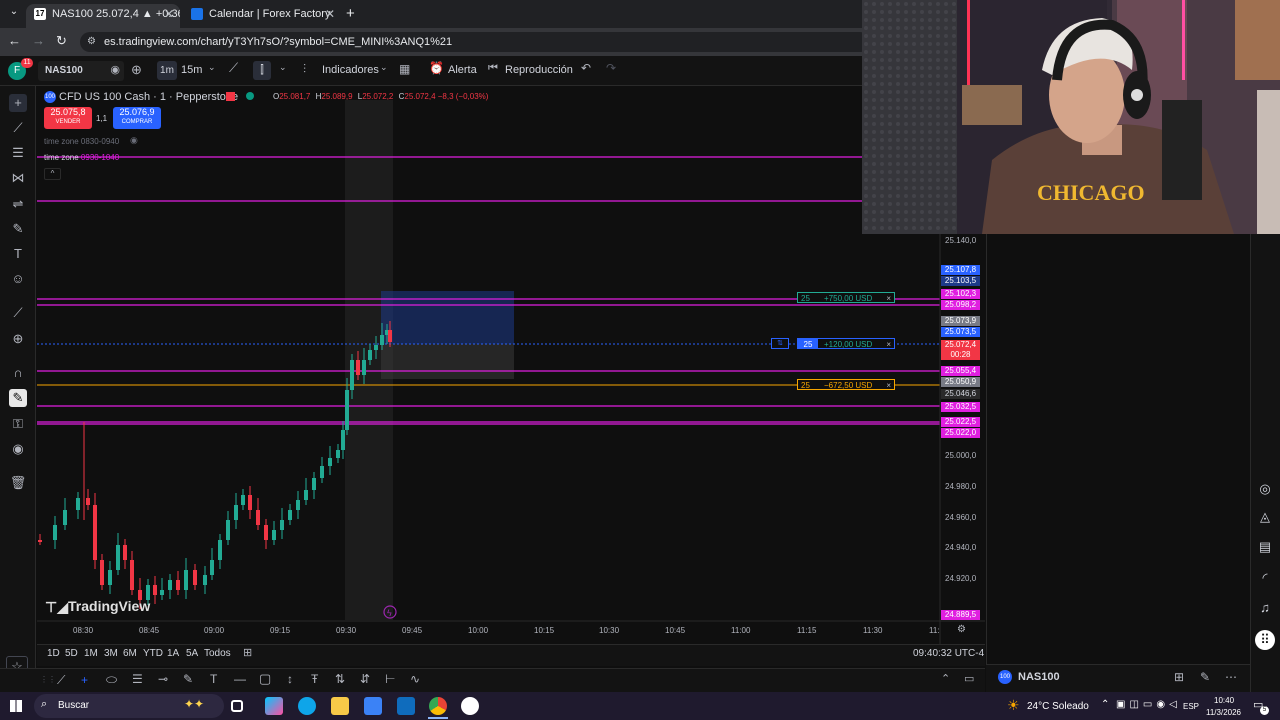 The width and height of the screenshot is (1280, 720). I want to click on crosshair-icon: +, so click(84, 680).